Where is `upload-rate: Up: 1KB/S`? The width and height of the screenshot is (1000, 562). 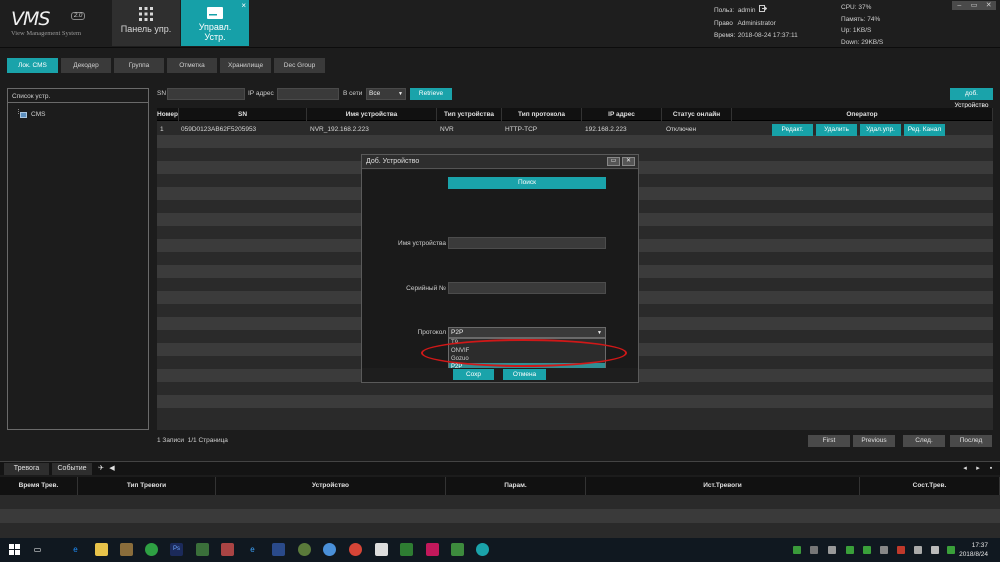 upload-rate: Up: 1KB/S is located at coordinates (856, 30).